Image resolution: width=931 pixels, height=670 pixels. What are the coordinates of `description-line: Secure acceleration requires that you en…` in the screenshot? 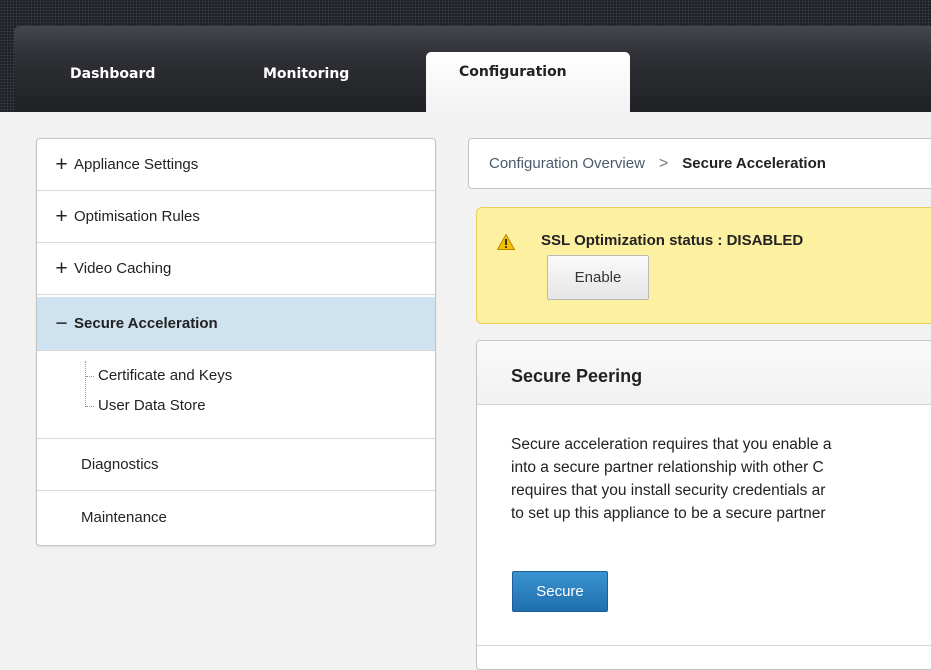 It's located at (671, 444).